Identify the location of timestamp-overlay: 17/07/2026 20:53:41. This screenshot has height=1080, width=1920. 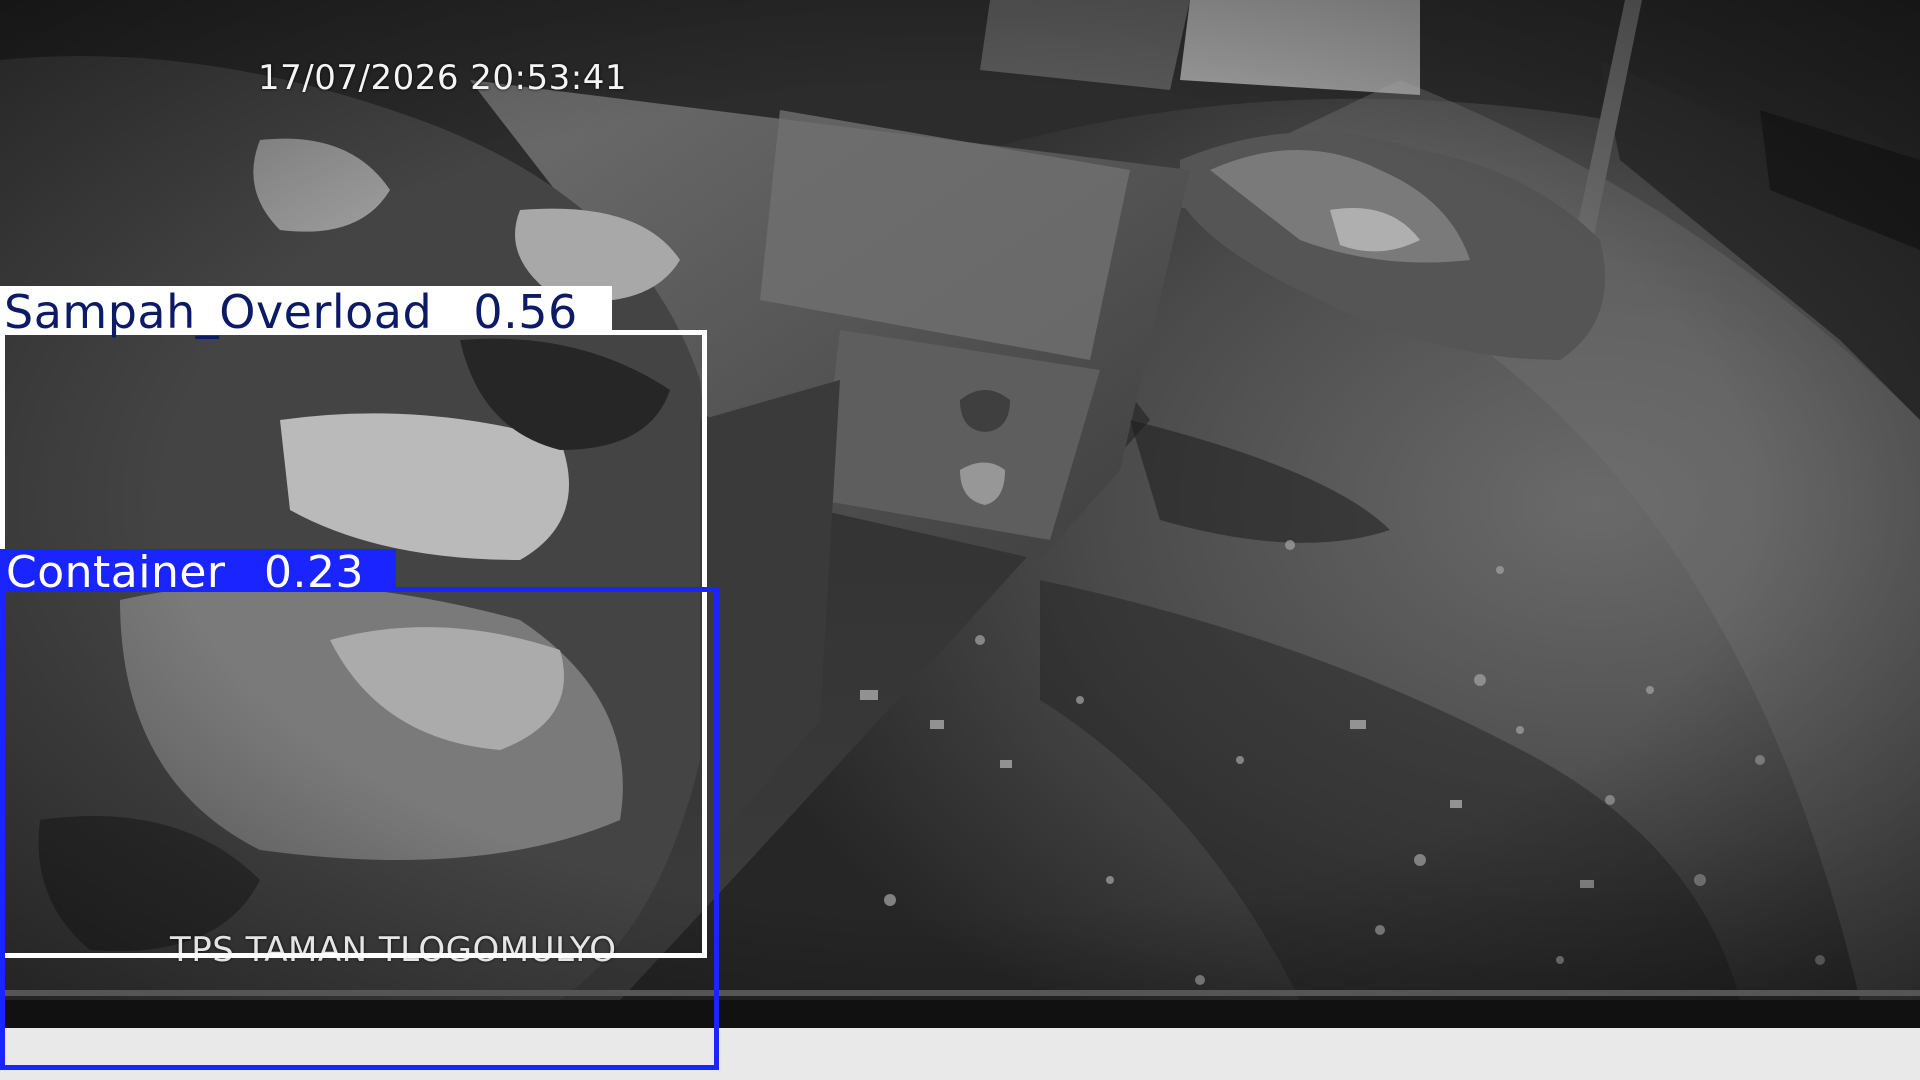
(442, 78).